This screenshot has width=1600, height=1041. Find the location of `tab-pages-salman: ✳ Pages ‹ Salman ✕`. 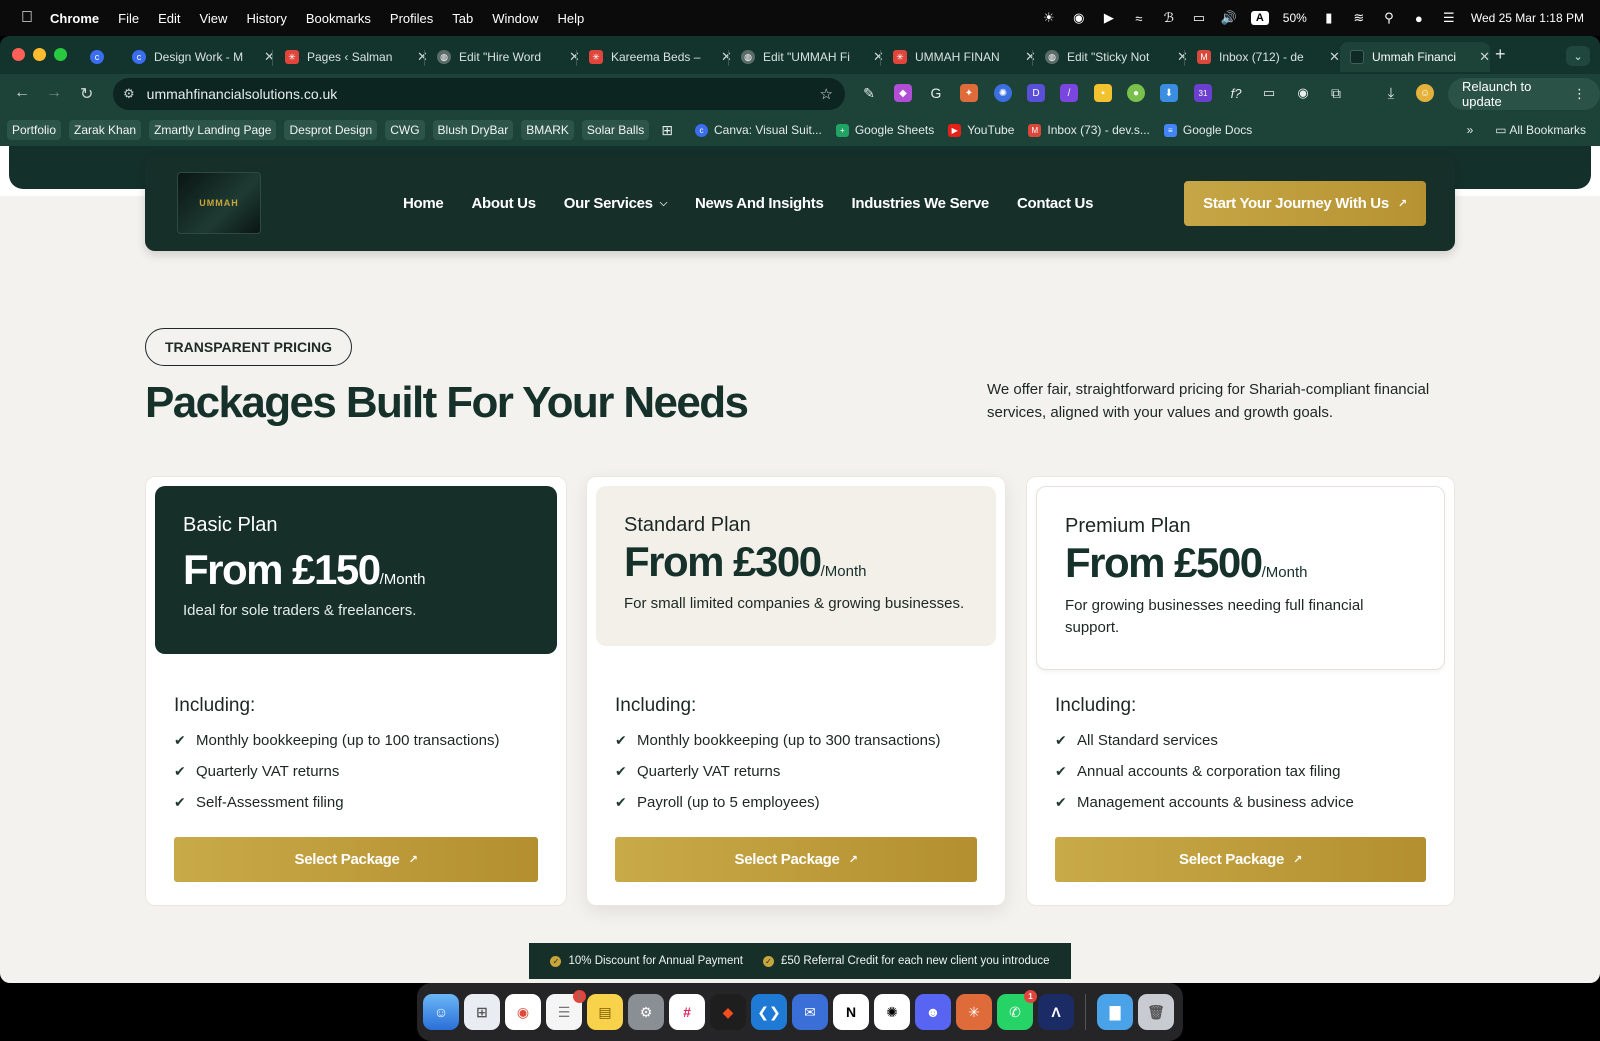

tab-pages-salman: ✳ Pages ‹ Salman ✕ is located at coordinates (351, 57).